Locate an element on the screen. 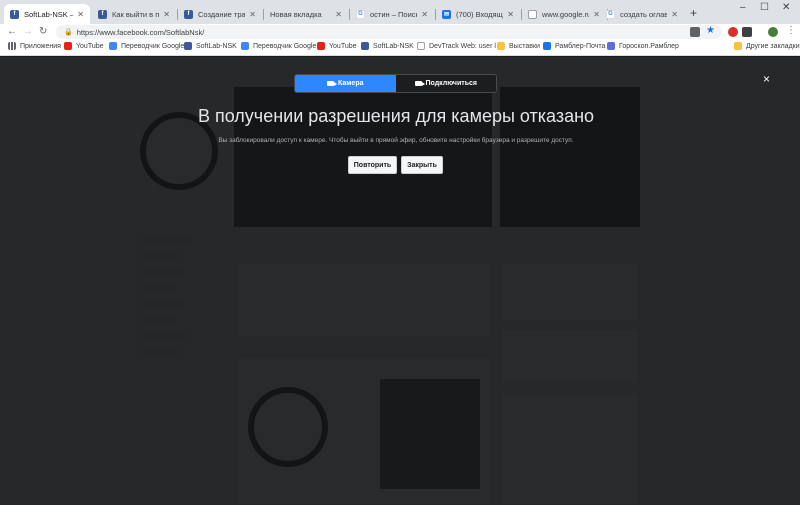  tab-connect: Подключиться is located at coordinates (445, 83).